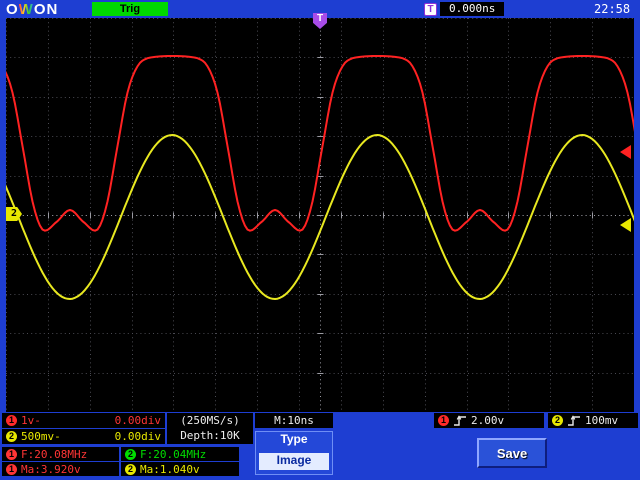 The image size is (640, 480). What do you see at coordinates (54, 454) in the screenshot?
I see `measurement-value: F:20.08MHz` at bounding box center [54, 454].